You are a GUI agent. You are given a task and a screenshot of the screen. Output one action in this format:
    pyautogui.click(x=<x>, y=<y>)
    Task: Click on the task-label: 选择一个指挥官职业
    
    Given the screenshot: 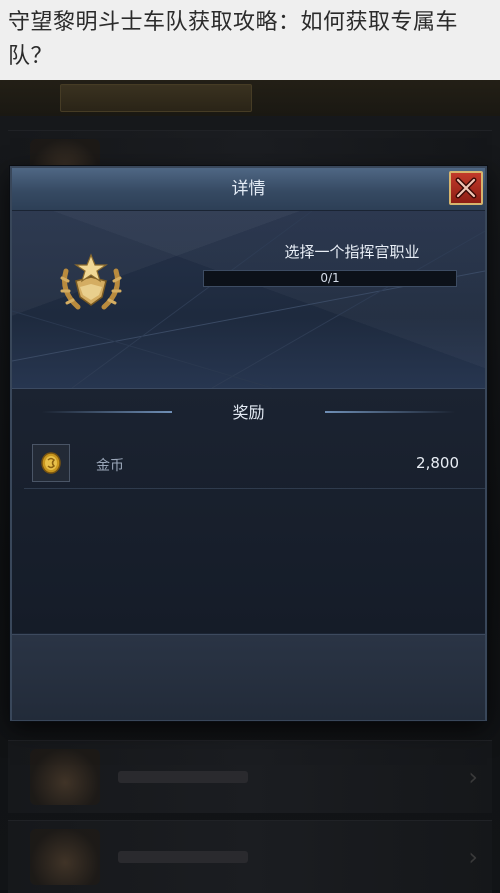 What is the action you would take?
    pyautogui.click(x=352, y=252)
    